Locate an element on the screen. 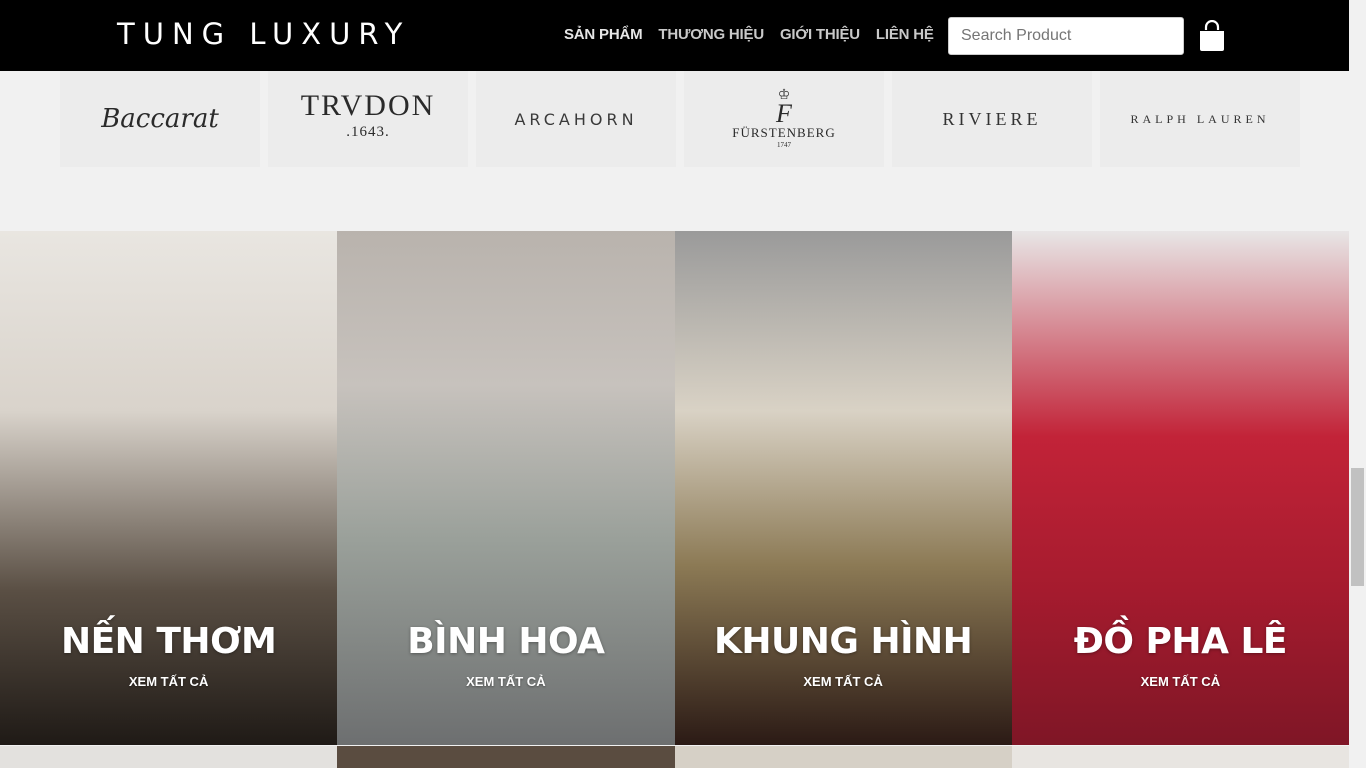 Image resolution: width=1366 pixels, height=768 pixels. brand-riviere: RIVIERE is located at coordinates (992, 119).